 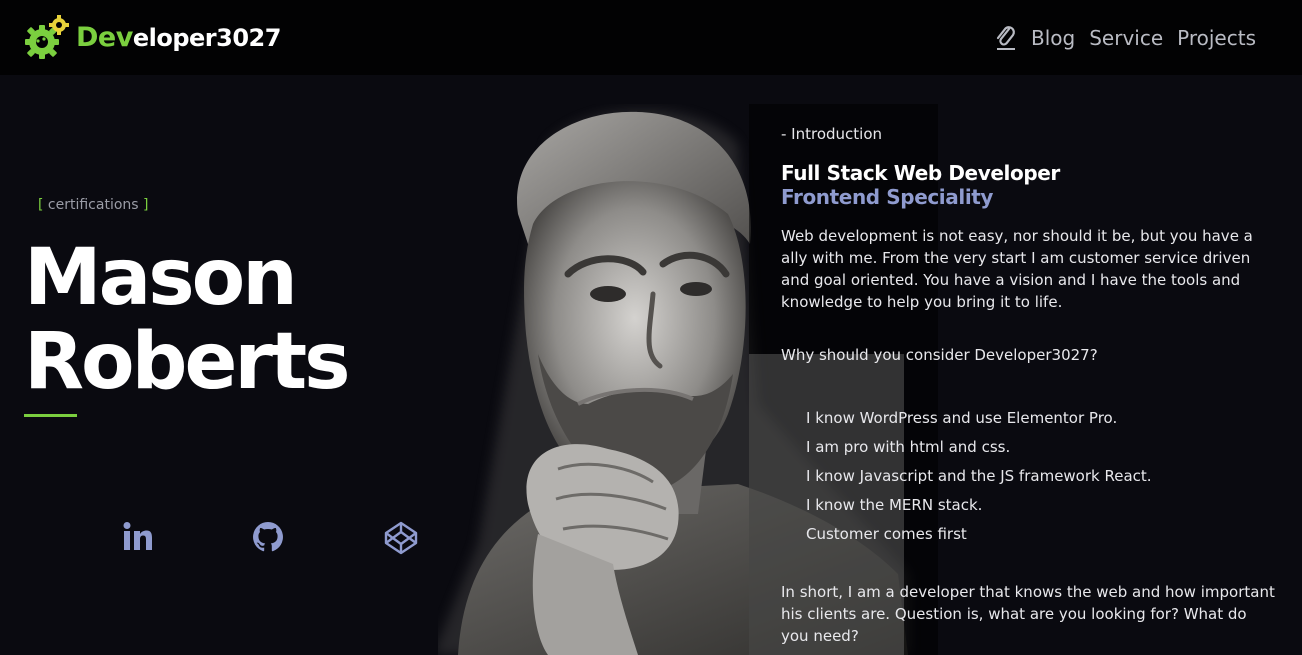 What do you see at coordinates (104, 37) in the screenshot?
I see `brand-wordmark-accent: Dev` at bounding box center [104, 37].